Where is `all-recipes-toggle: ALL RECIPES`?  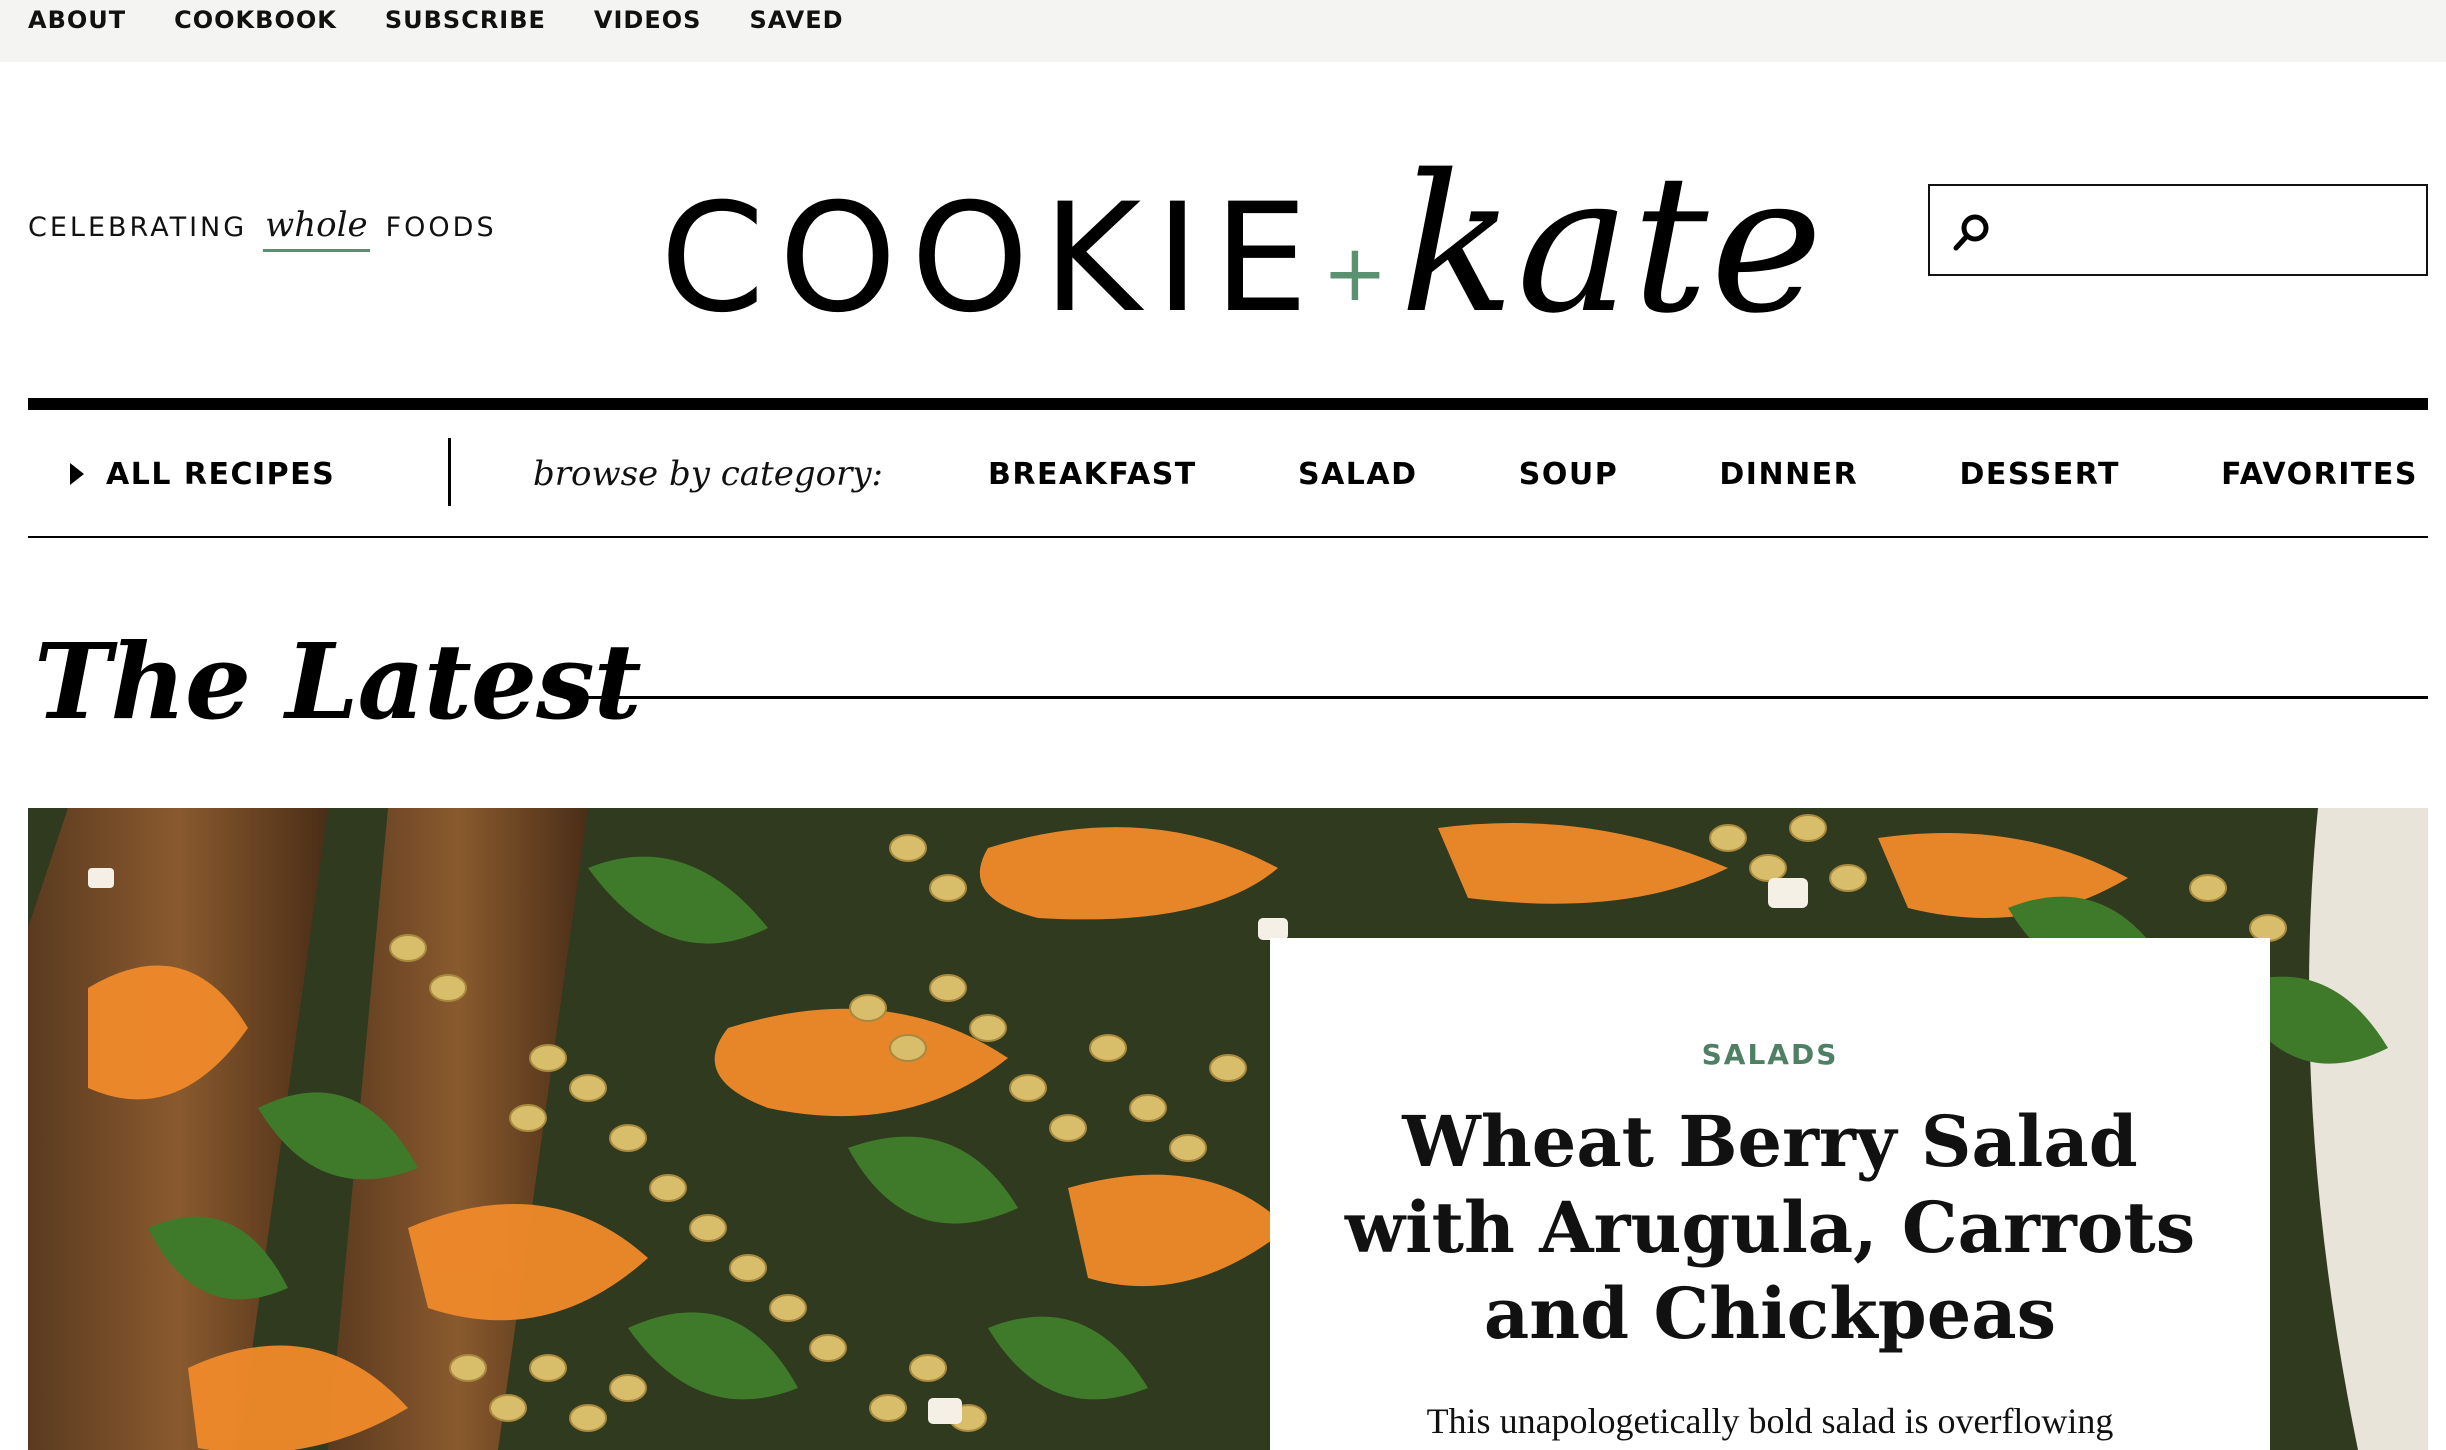 all-recipes-toggle: ALL RECIPES is located at coordinates (202, 474).